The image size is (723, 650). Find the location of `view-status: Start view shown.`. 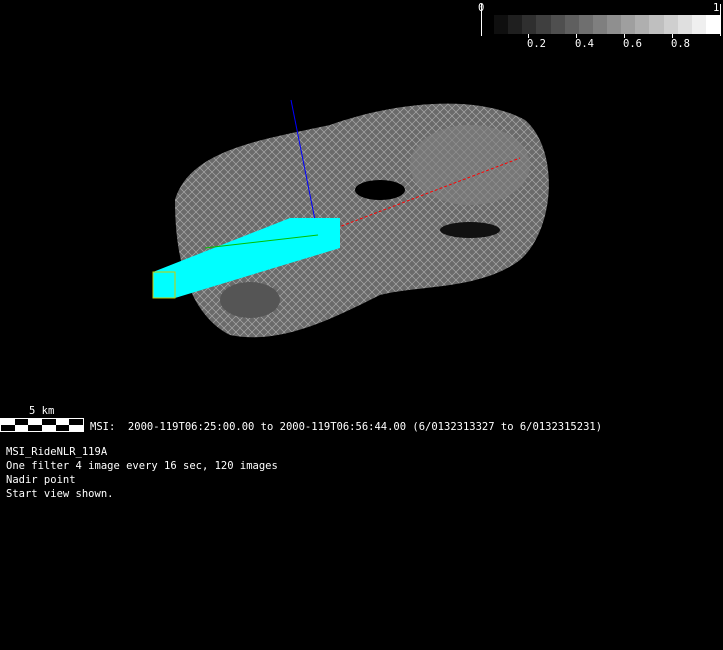

view-status: Start view shown. is located at coordinates (60, 494).